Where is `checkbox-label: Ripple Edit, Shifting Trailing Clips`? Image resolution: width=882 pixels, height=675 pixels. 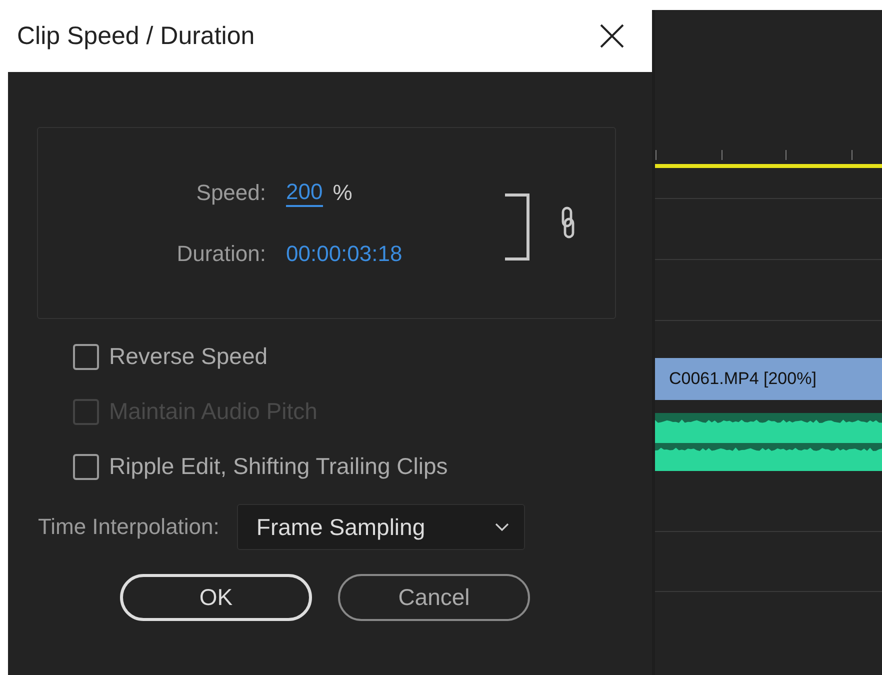 checkbox-label: Ripple Edit, Shifting Trailing Clips is located at coordinates (278, 466).